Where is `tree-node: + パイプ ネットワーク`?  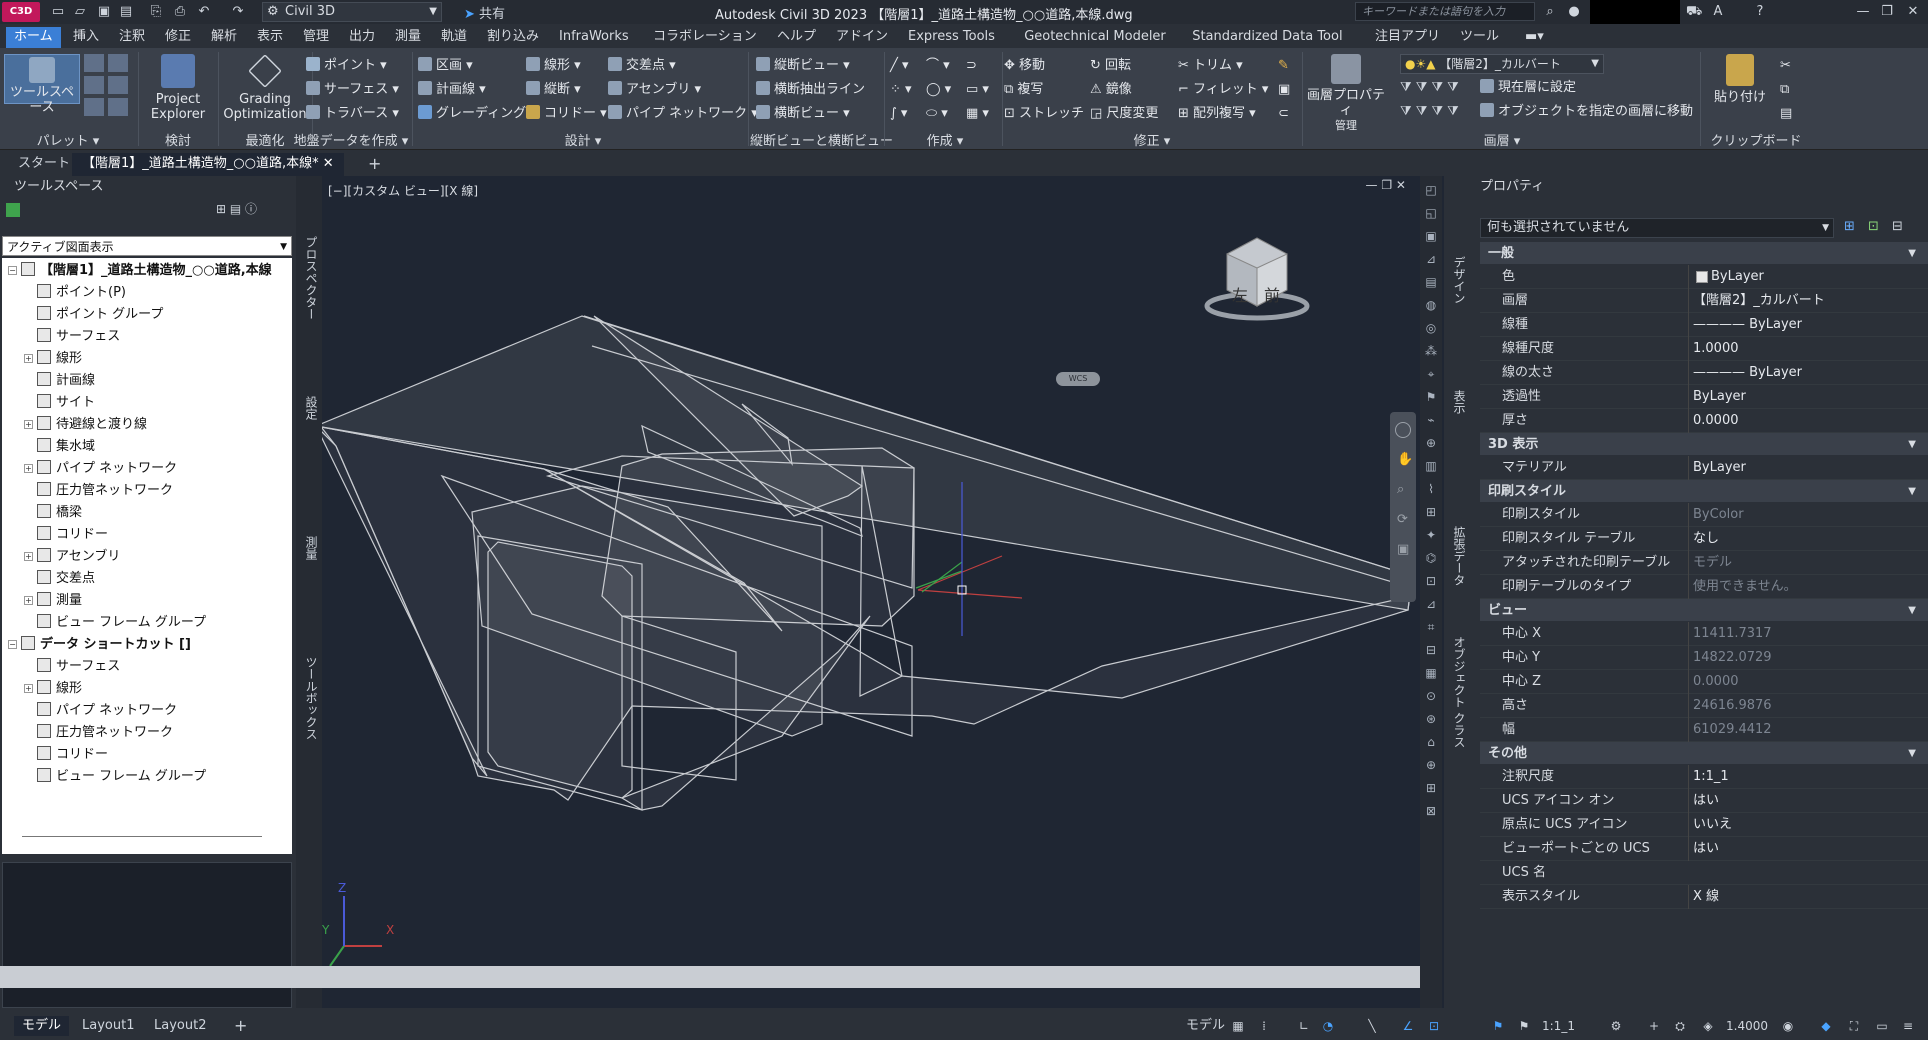 tree-node: + パイプ ネットワーク is located at coordinates (100, 469).